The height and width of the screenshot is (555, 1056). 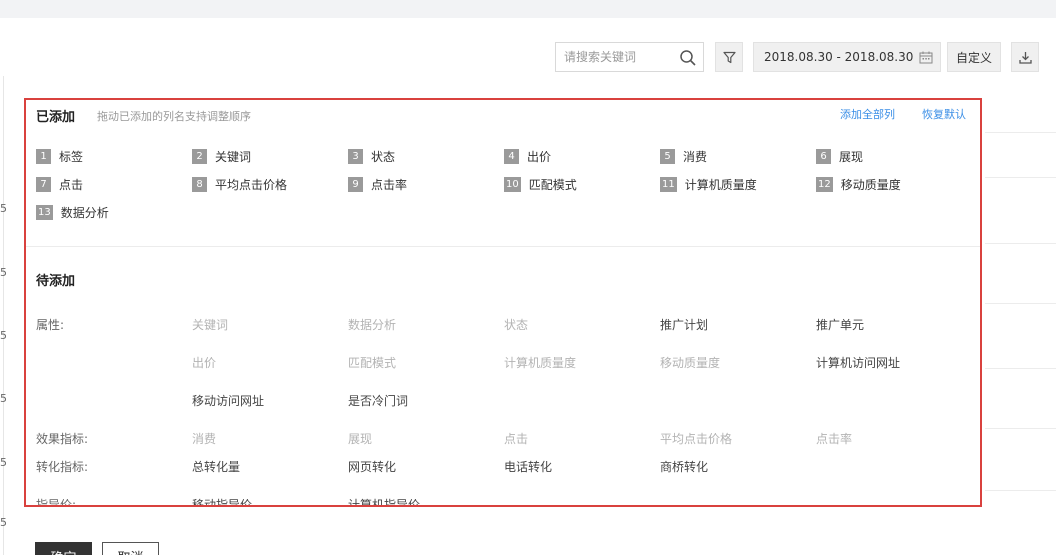 What do you see at coordinates (71, 156) in the screenshot?
I see `column-label: 标签` at bounding box center [71, 156].